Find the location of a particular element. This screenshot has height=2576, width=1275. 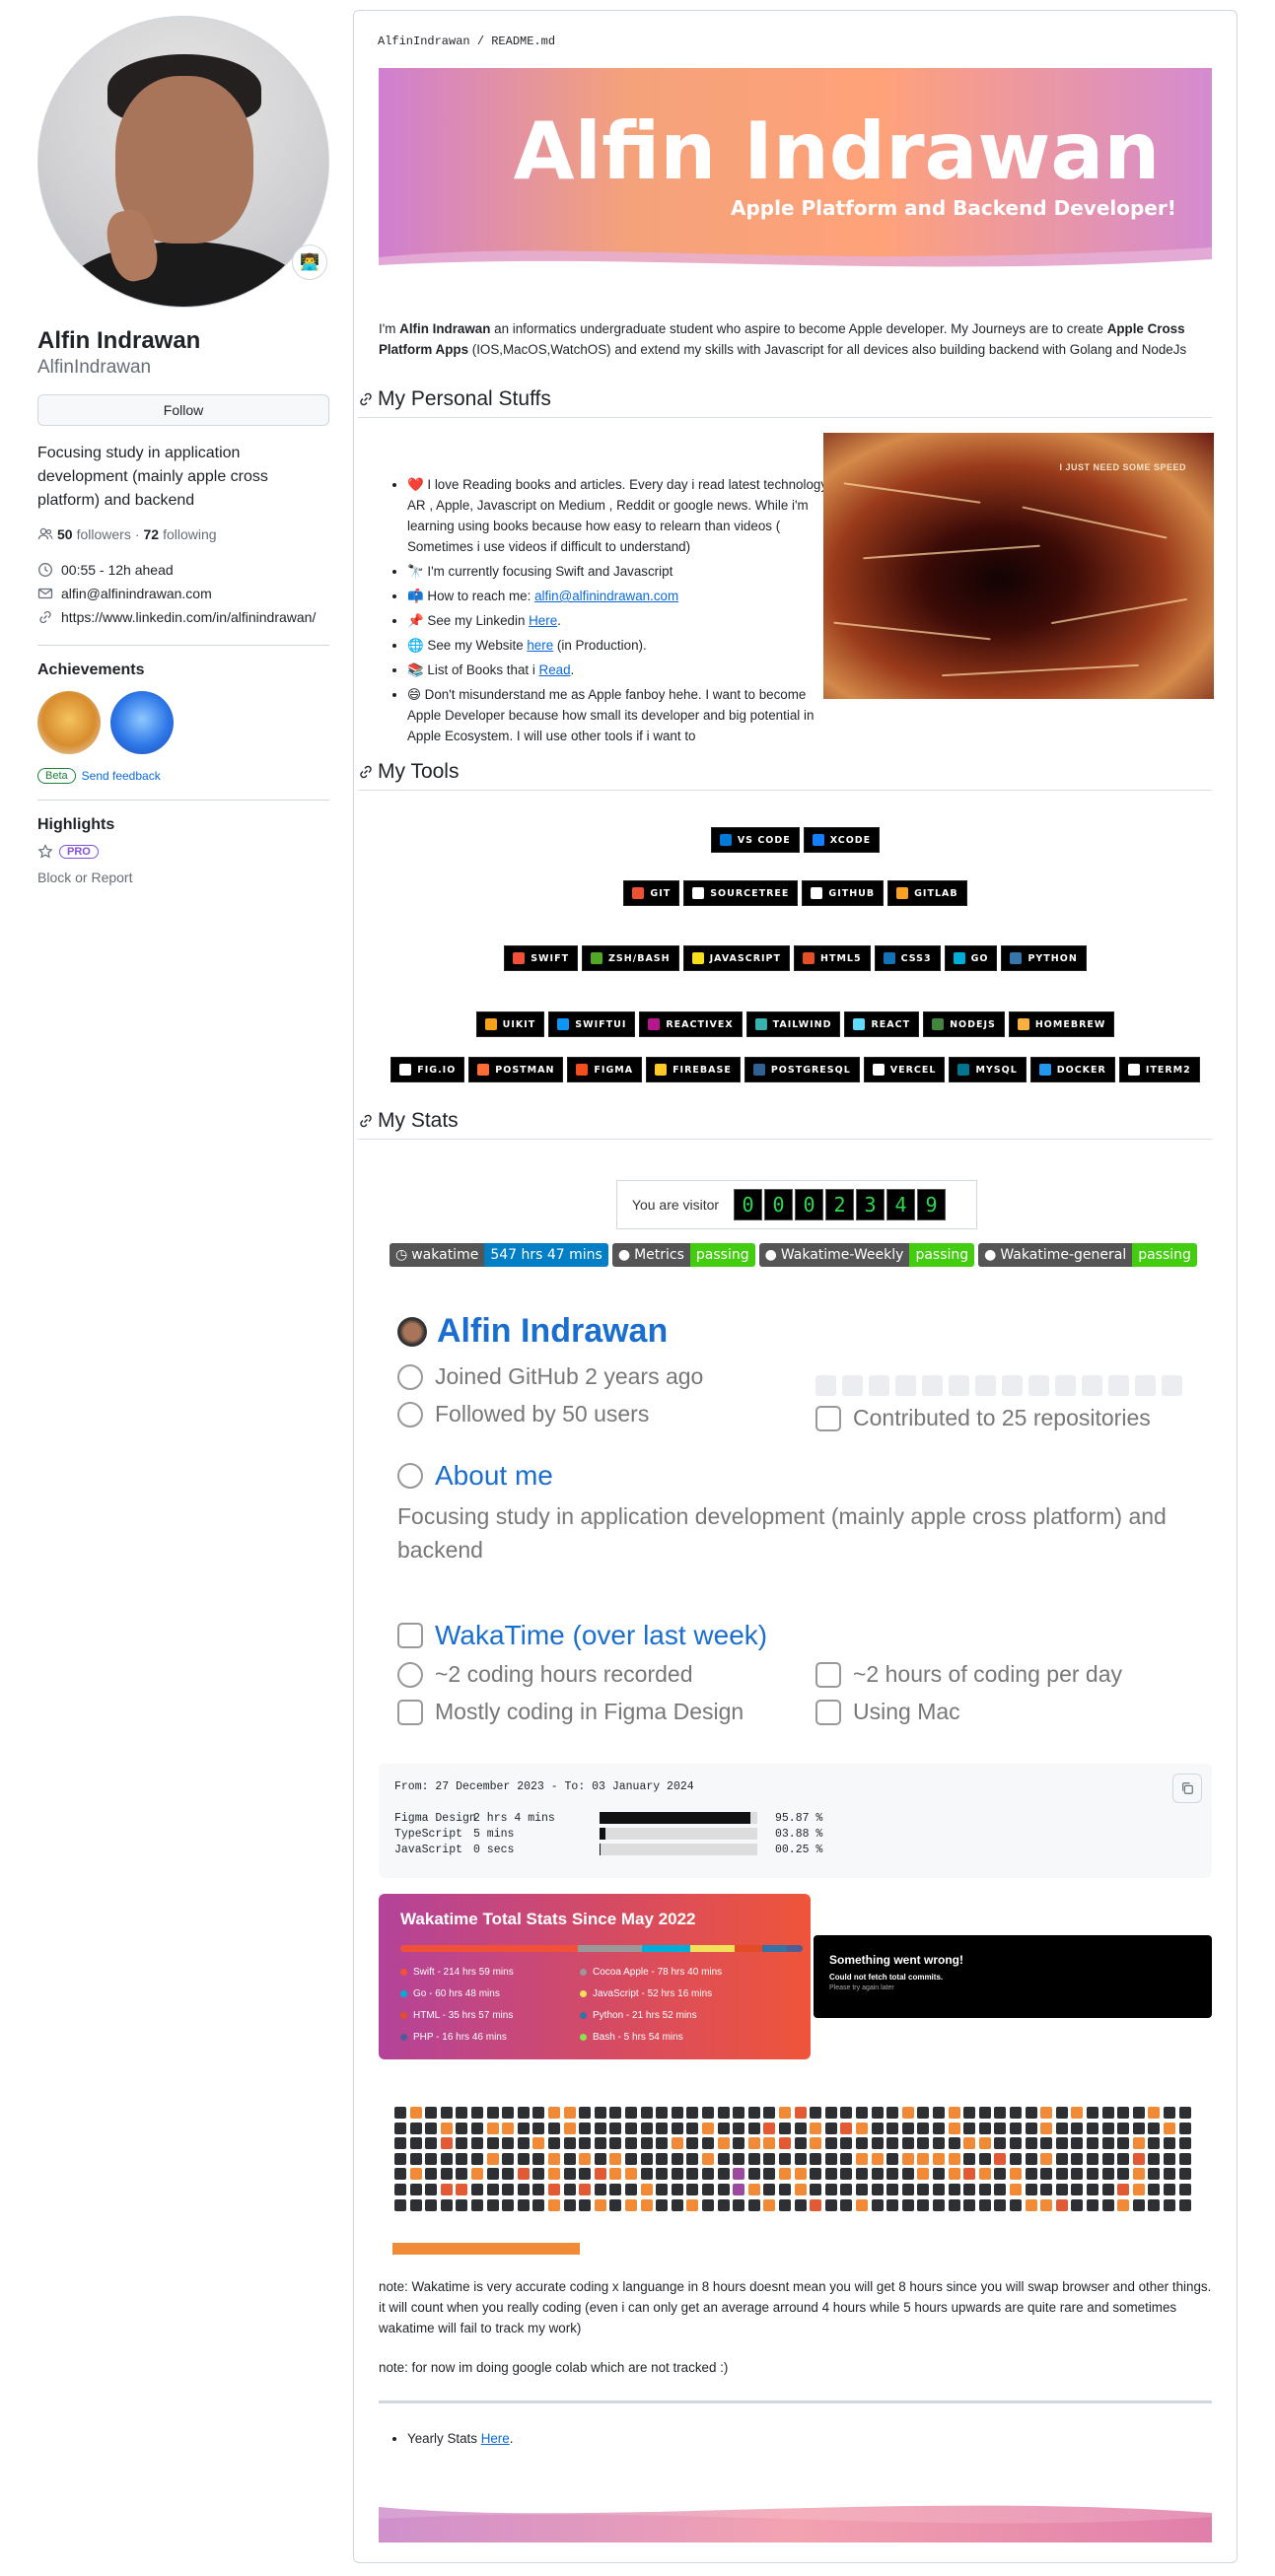

tool-badge-python: PYTHON is located at coordinates (1044, 958).